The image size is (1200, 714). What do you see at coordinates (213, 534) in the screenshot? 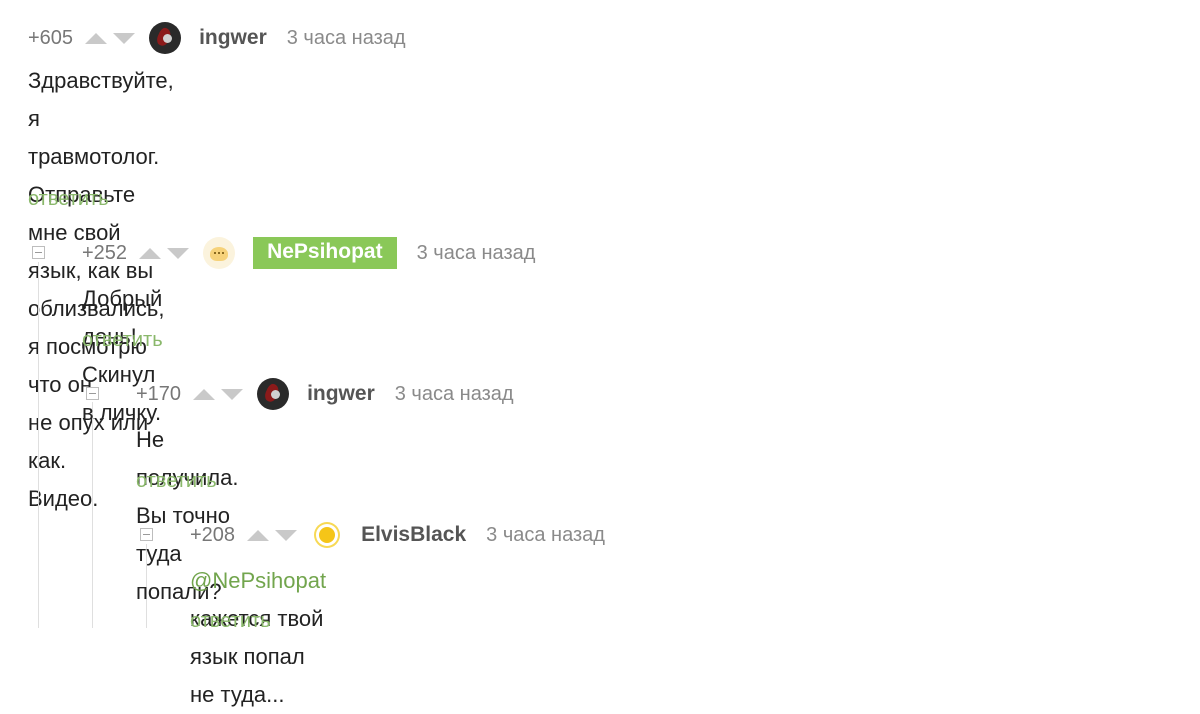
I see `comment-rating: +208` at bounding box center [213, 534].